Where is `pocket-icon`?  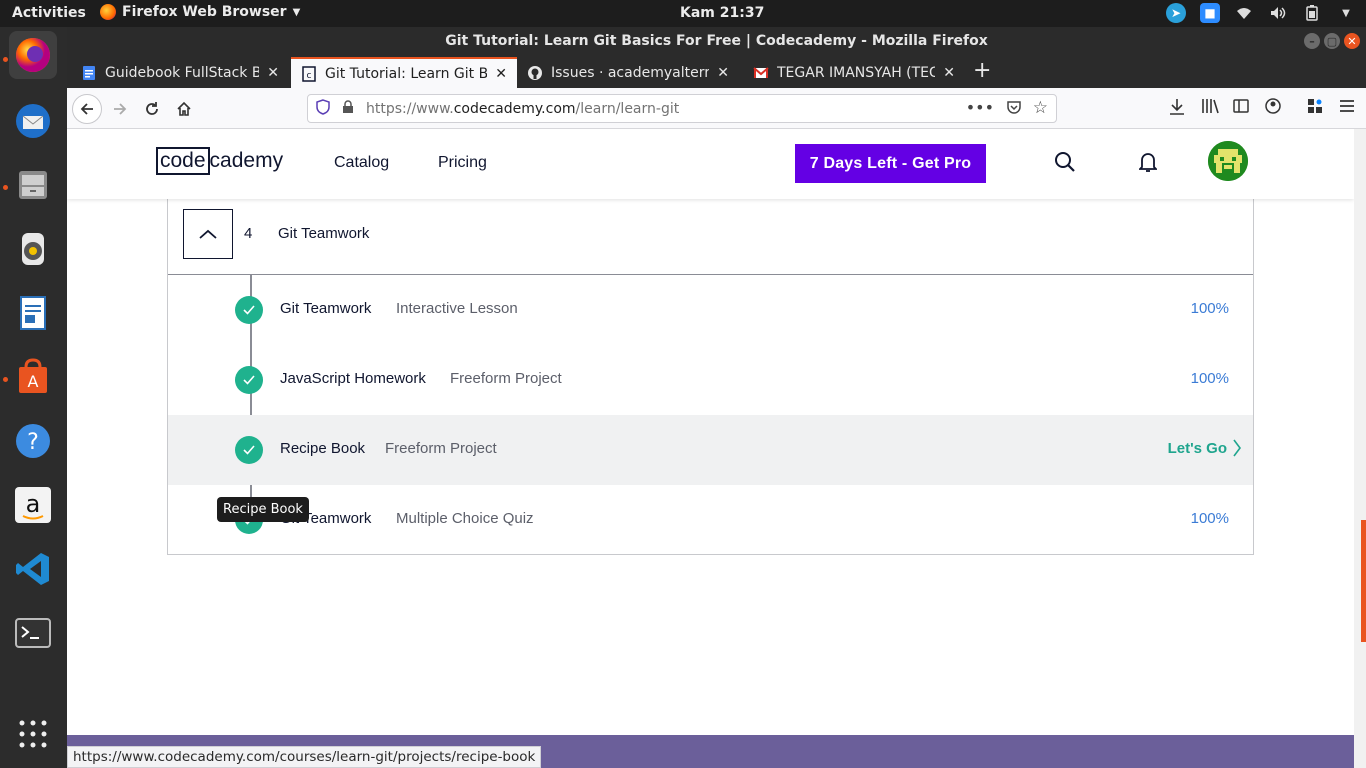 pocket-icon is located at coordinates (1014, 109).